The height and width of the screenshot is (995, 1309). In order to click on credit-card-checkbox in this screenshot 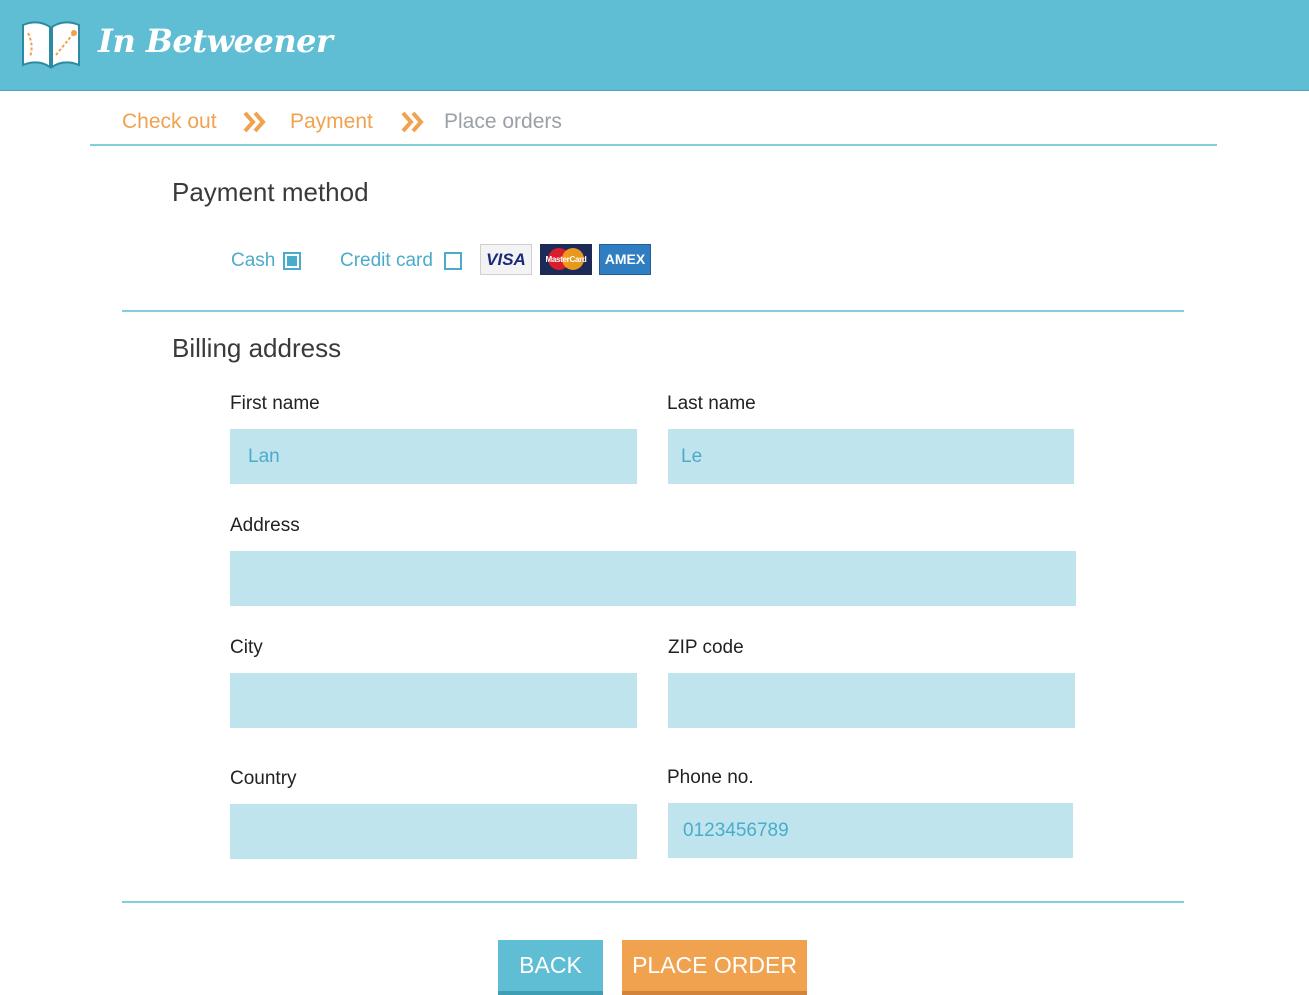, I will do `click(453, 261)`.